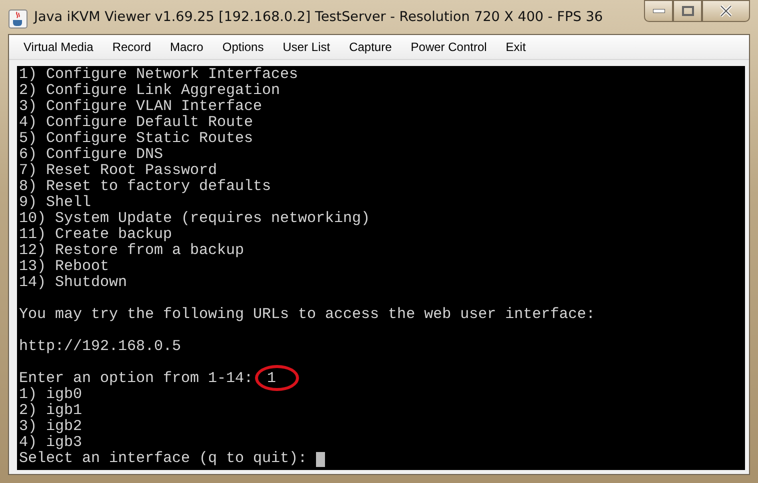 The width and height of the screenshot is (758, 483). Describe the element at coordinates (194, 219) in the screenshot. I see `console-line: 10) System Update (requires networking)` at that location.